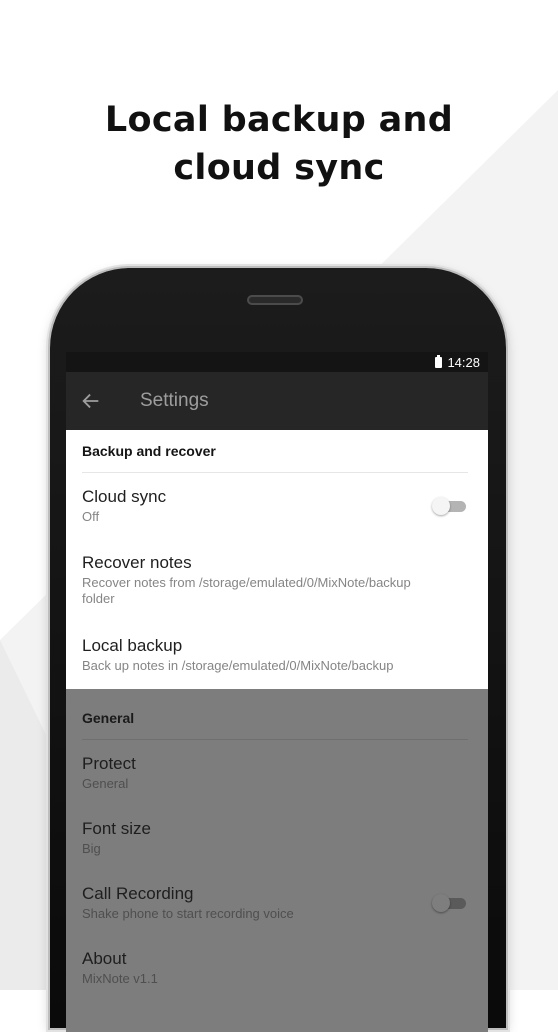 Image resolution: width=558 pixels, height=1032 pixels. Describe the element at coordinates (277, 362) in the screenshot. I see `status-bar: 14:28` at that location.